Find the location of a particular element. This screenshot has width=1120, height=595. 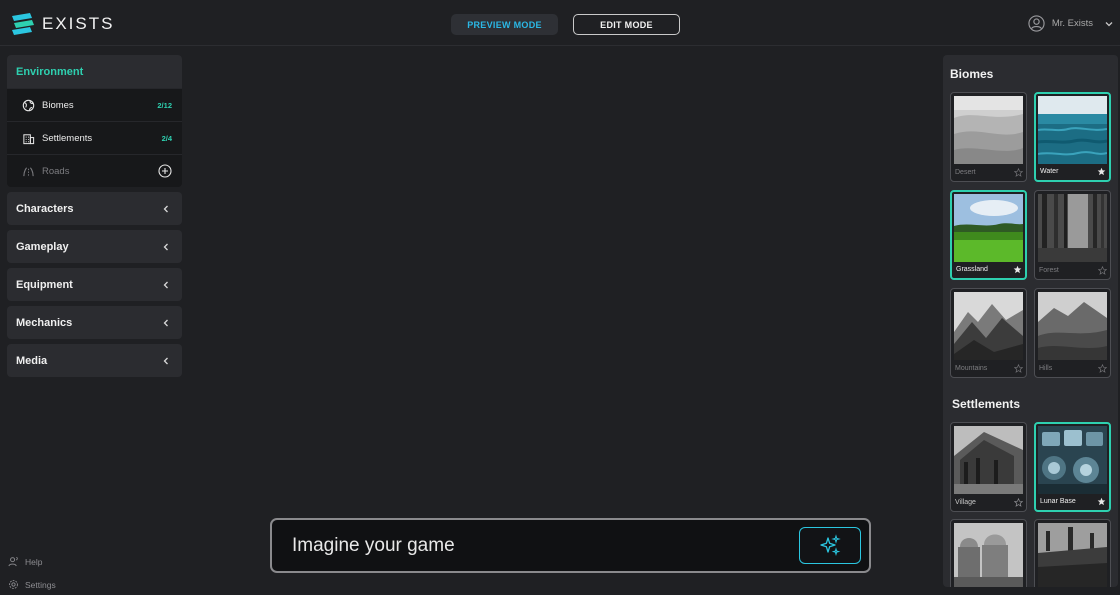

category-label: Gameplay is located at coordinates (42, 246).